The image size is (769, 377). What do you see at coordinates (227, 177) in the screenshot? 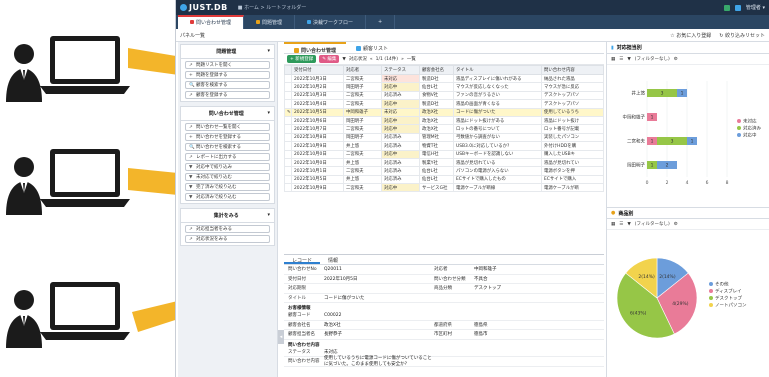
I see `sidebar-button: ▼ 未対応で絞り込む` at bounding box center [227, 177].